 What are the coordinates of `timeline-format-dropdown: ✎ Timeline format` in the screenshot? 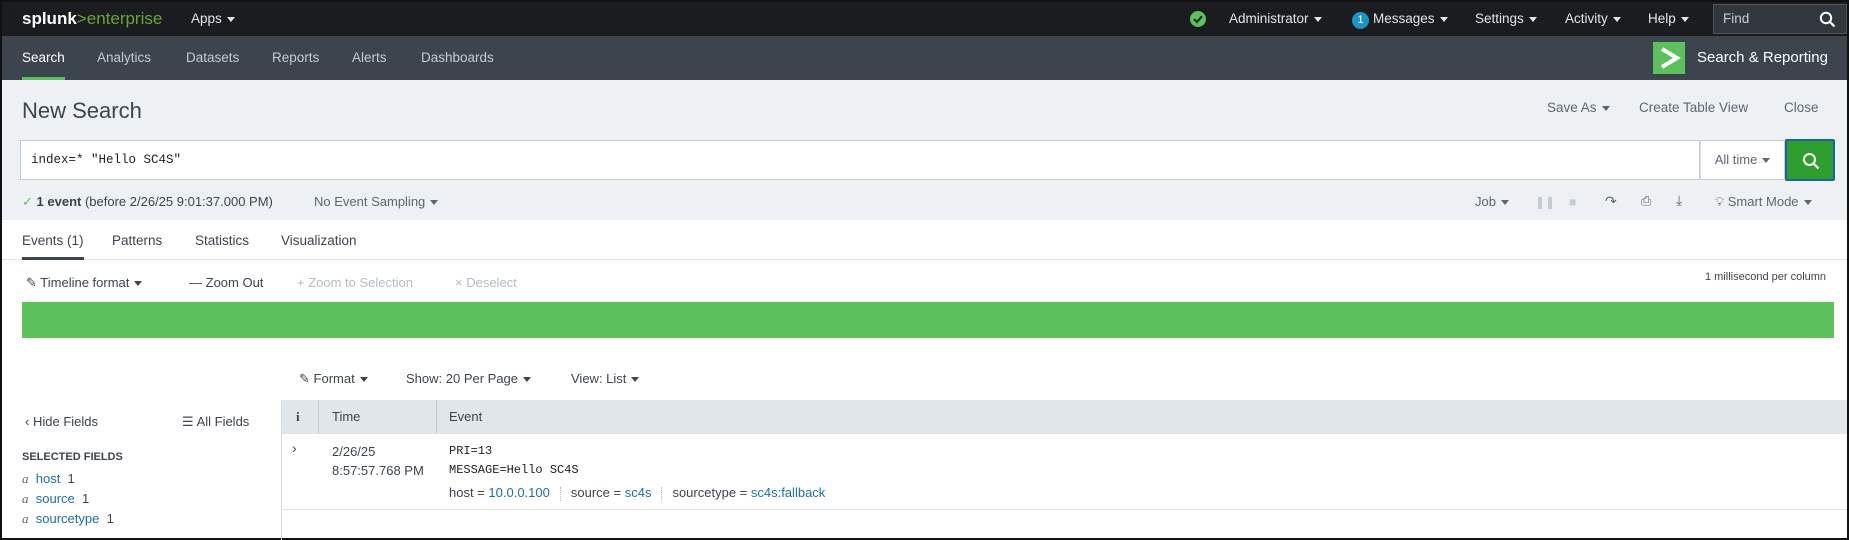 It's located at (84, 283).